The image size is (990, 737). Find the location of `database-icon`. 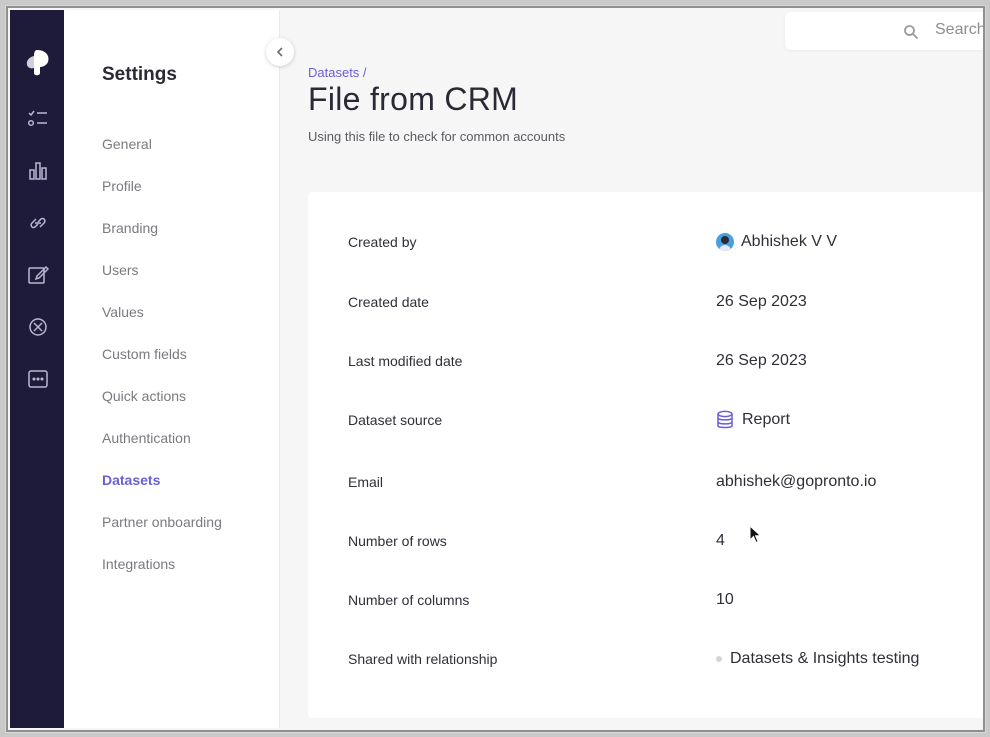

database-icon is located at coordinates (725, 419).